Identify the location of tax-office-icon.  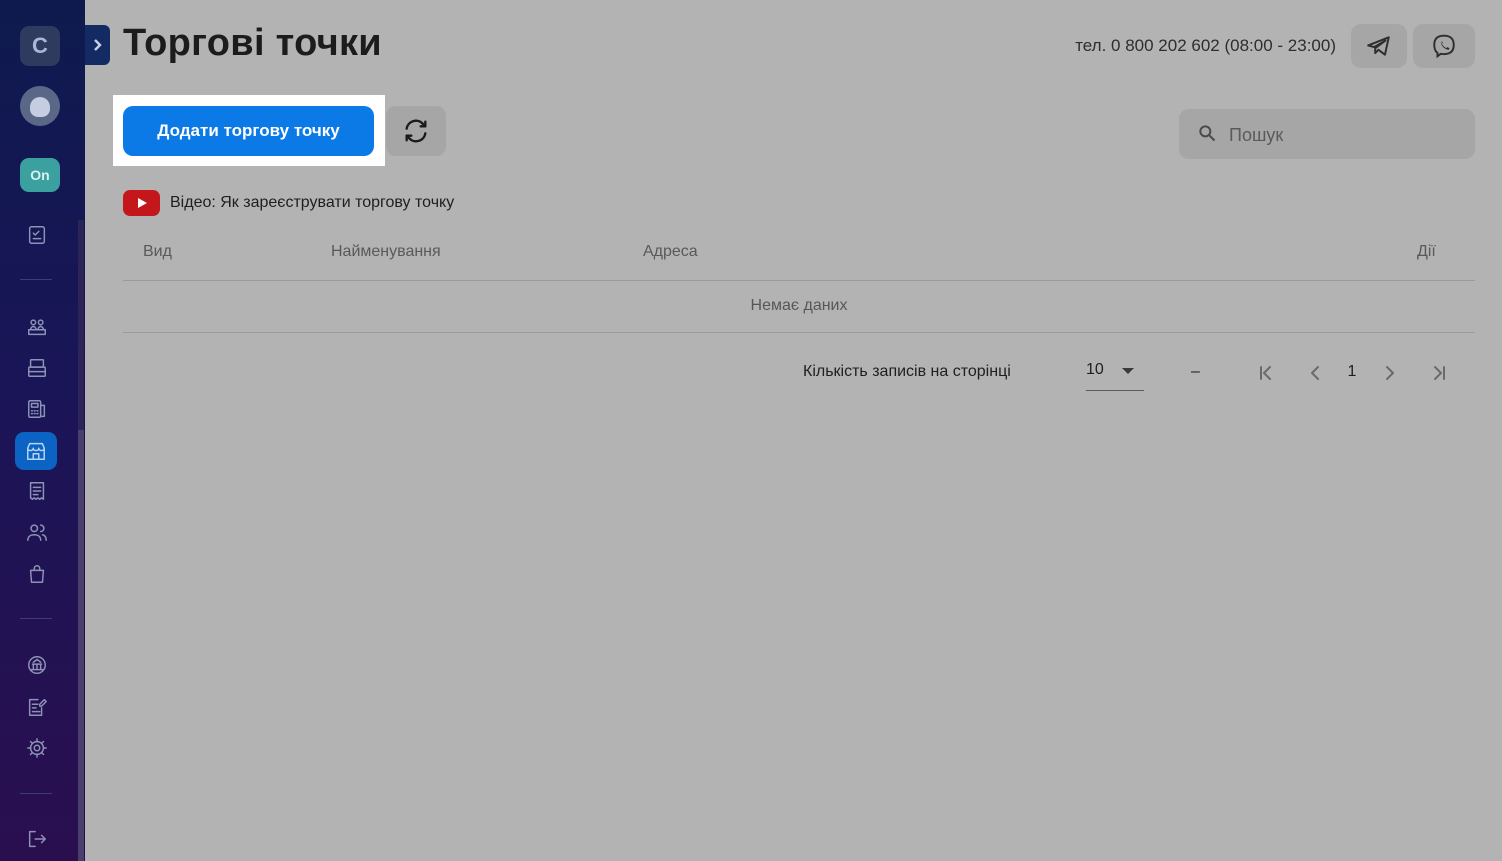
(37, 665).